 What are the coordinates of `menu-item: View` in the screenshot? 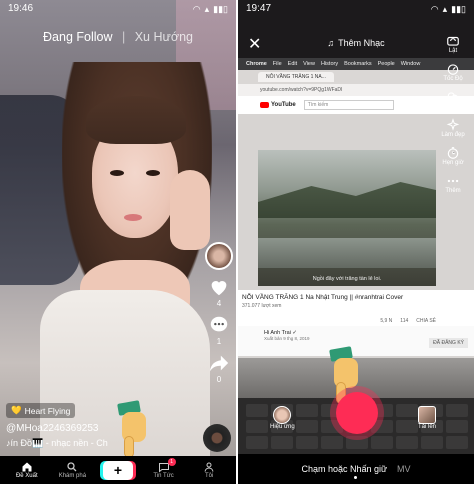 It's located at (309, 64).